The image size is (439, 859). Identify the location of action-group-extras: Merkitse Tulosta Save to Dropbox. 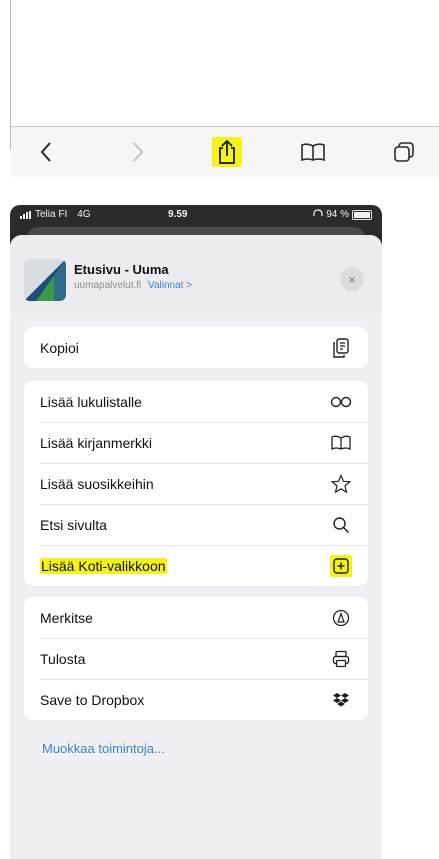
(196, 658).